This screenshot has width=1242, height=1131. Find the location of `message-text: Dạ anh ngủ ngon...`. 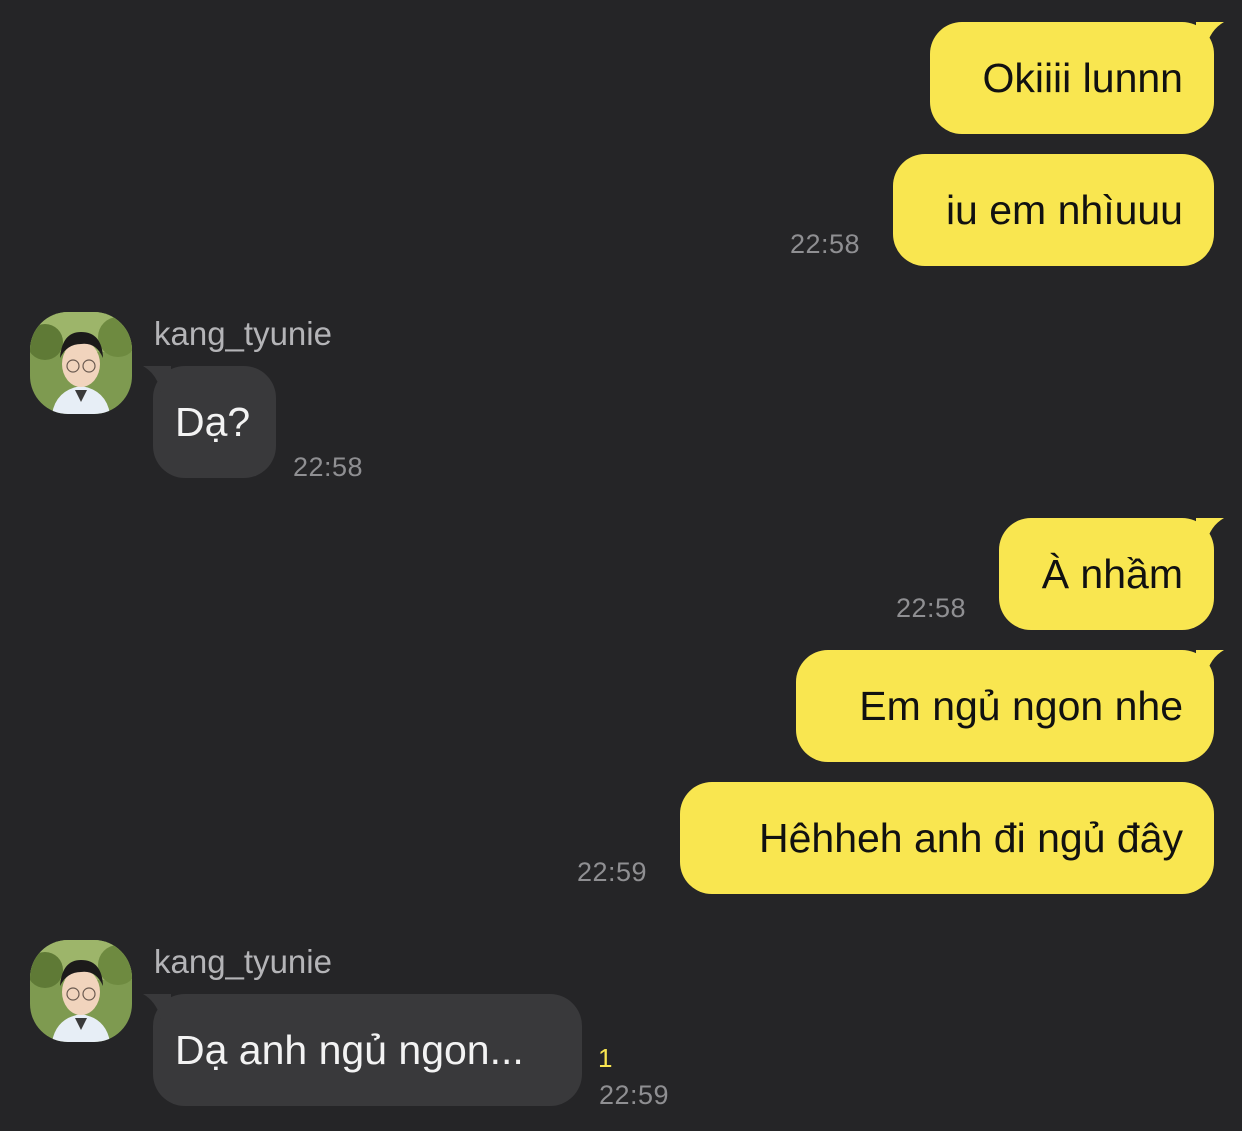

message-text: Dạ anh ngủ ngon... is located at coordinates (349, 1049).